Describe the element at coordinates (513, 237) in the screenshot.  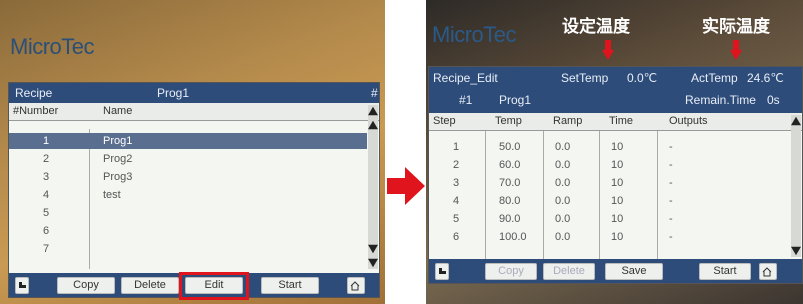
I see `row-temp: 100.0` at that location.